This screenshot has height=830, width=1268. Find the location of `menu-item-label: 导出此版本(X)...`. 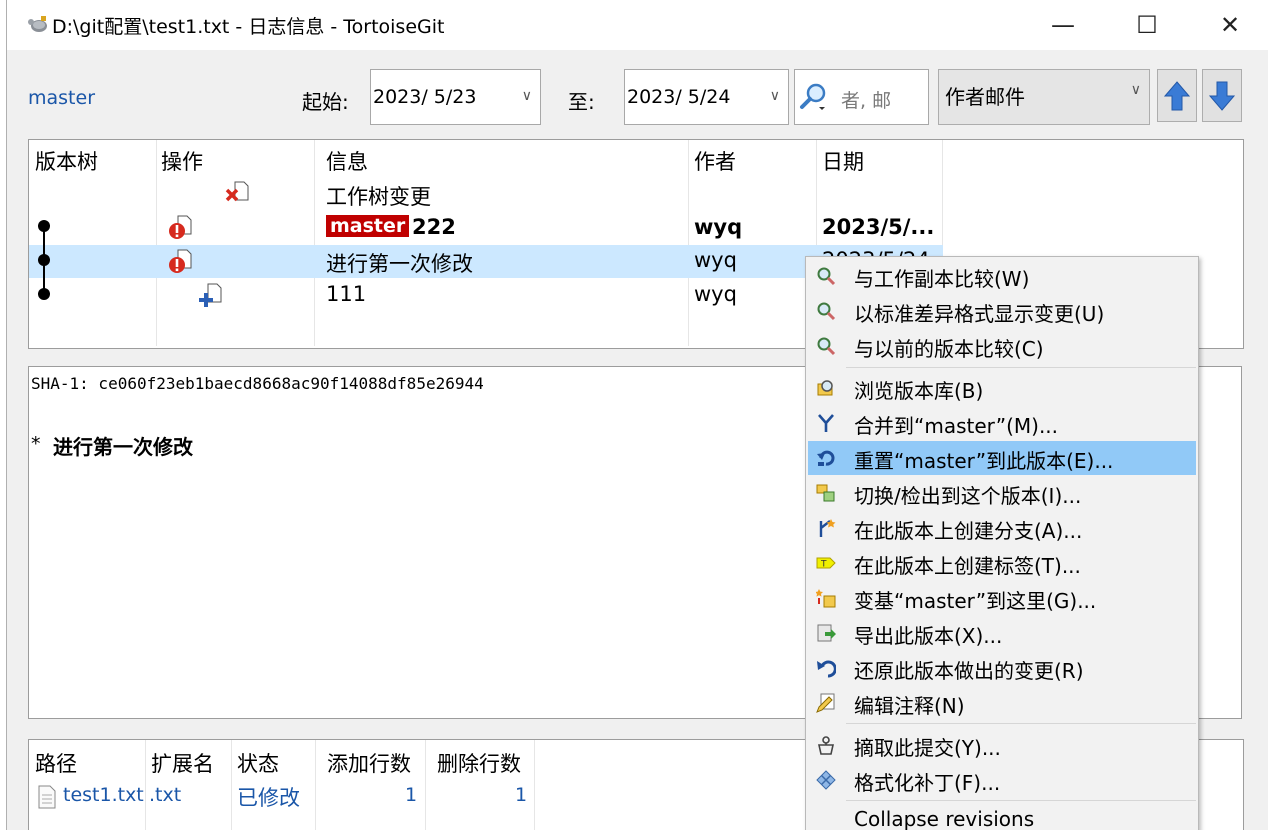

menu-item-label: 导出此版本(X)... is located at coordinates (928, 636).